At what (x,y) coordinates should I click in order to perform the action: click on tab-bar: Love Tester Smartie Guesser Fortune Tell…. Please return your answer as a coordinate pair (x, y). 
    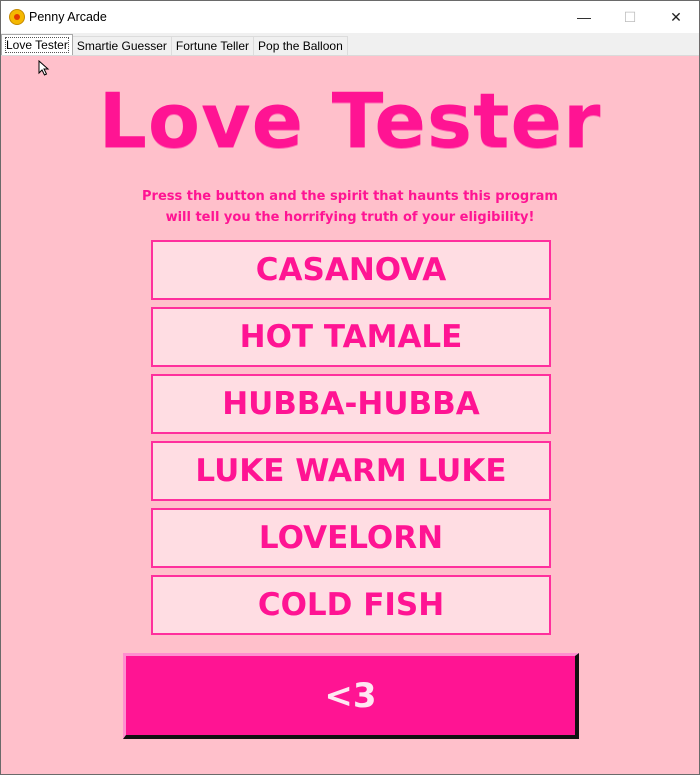
    Looking at the image, I should click on (350, 44).